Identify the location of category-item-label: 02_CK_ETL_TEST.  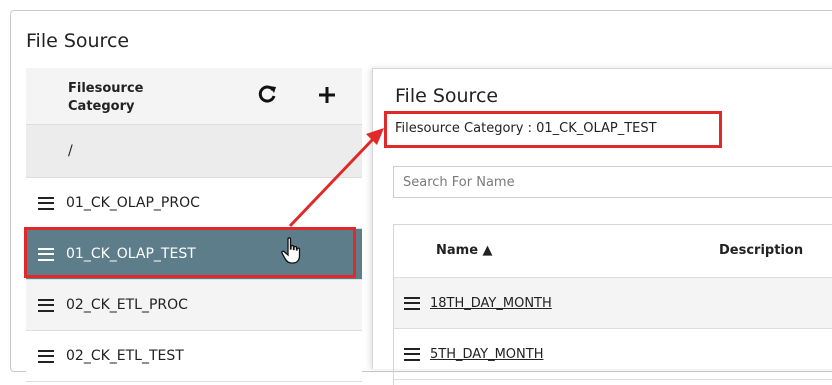
(125, 356).